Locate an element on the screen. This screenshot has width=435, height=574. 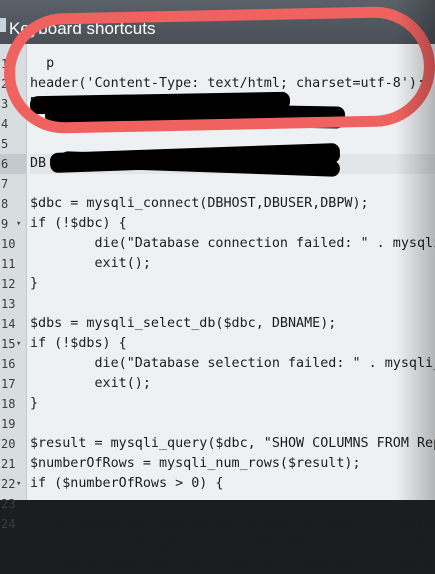
line-number: 6 is located at coordinates (13, 164).